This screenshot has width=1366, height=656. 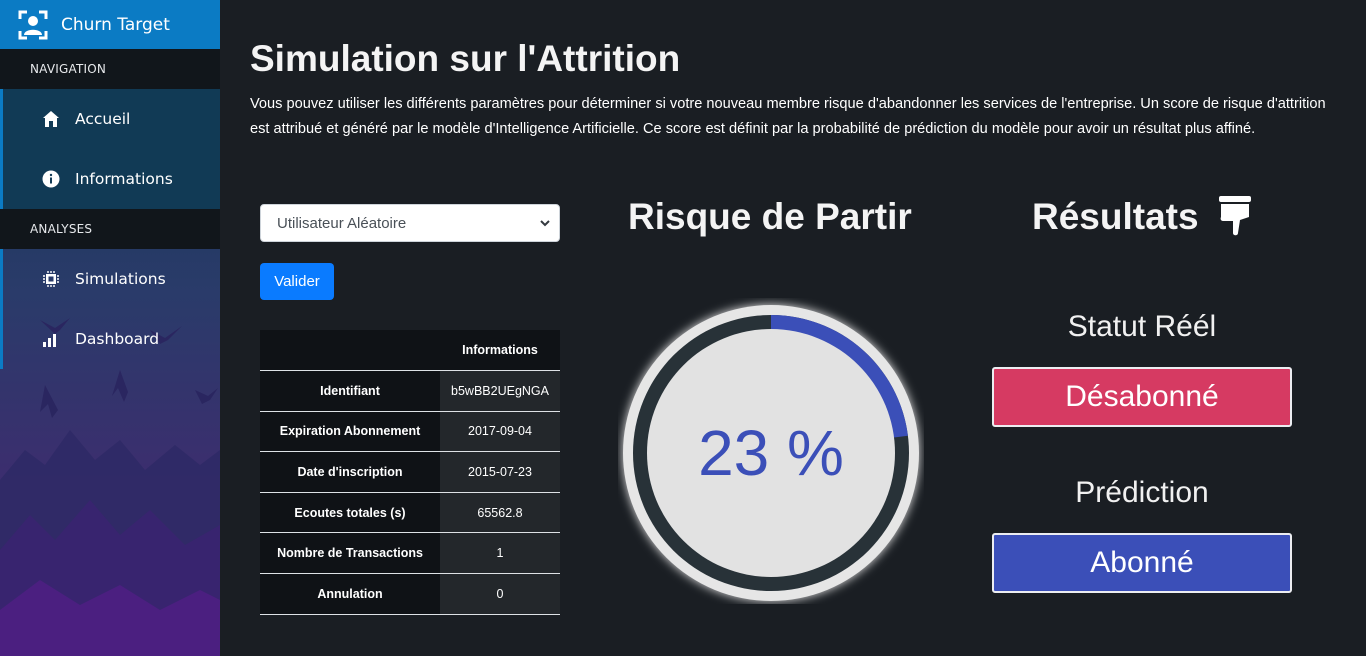 I want to click on table-row: Date d'inscription 2015-07-23, so click(x=410, y=472).